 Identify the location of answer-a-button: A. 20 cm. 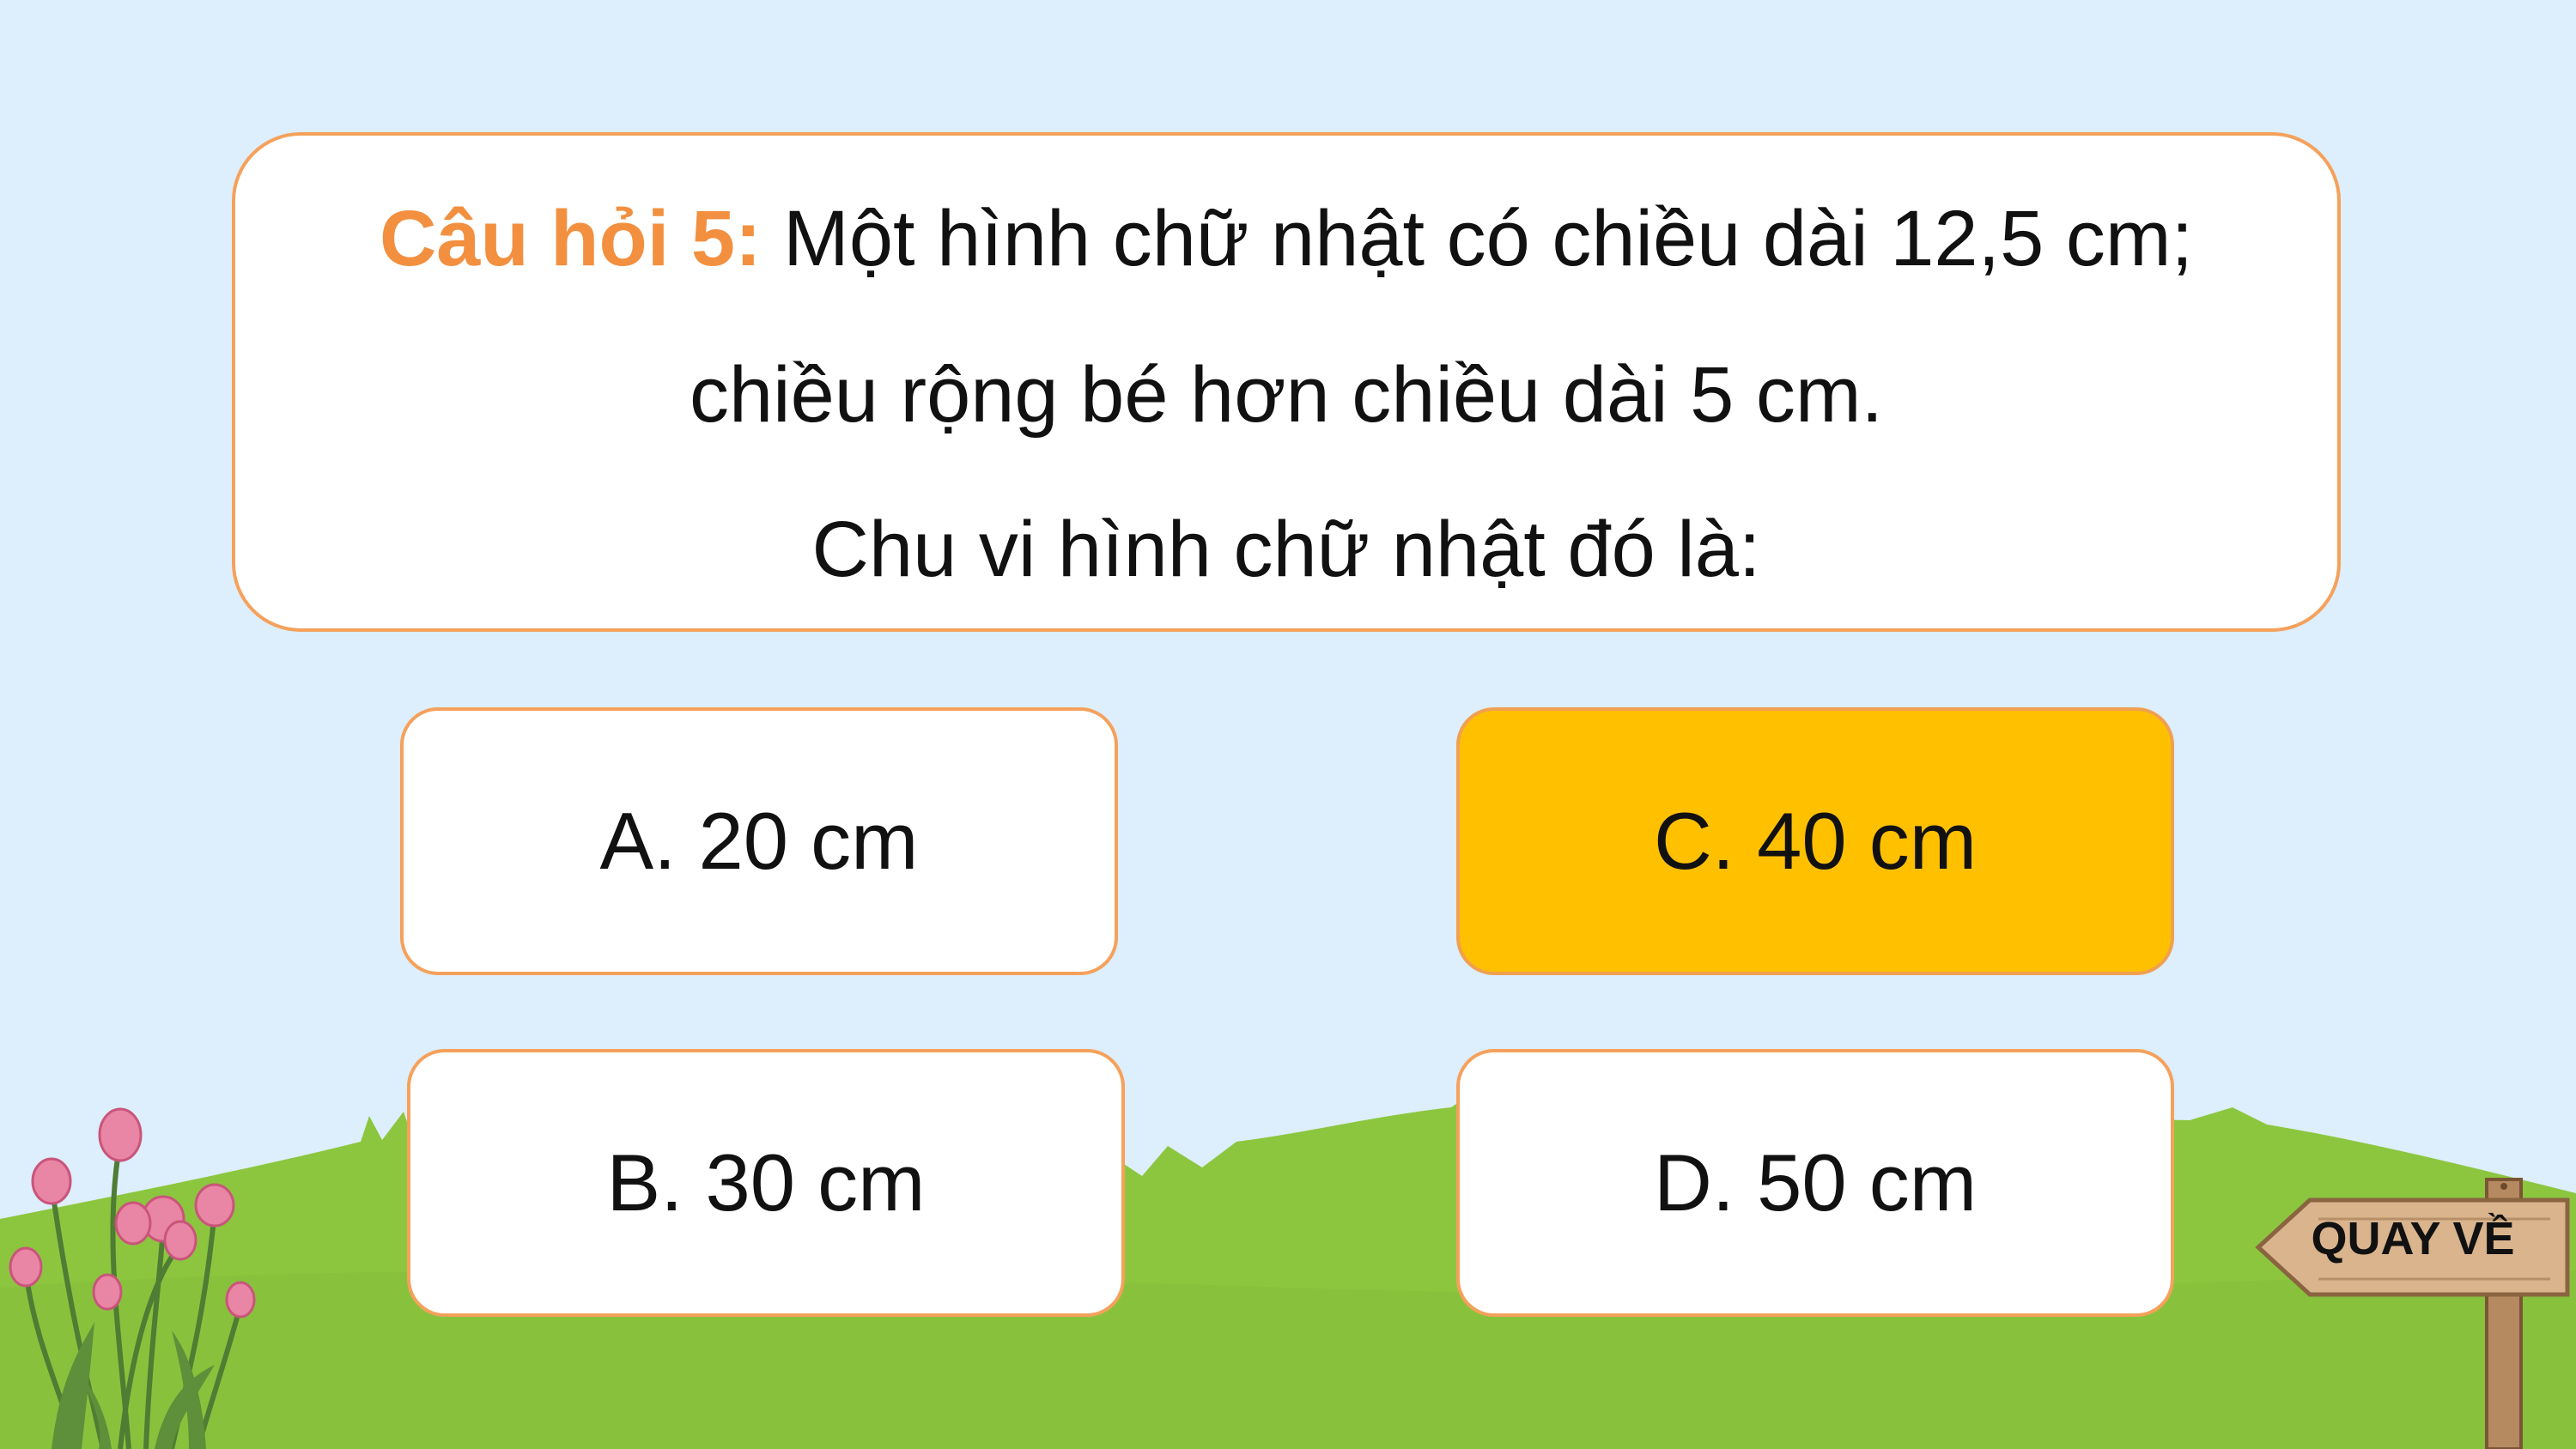
(759, 841).